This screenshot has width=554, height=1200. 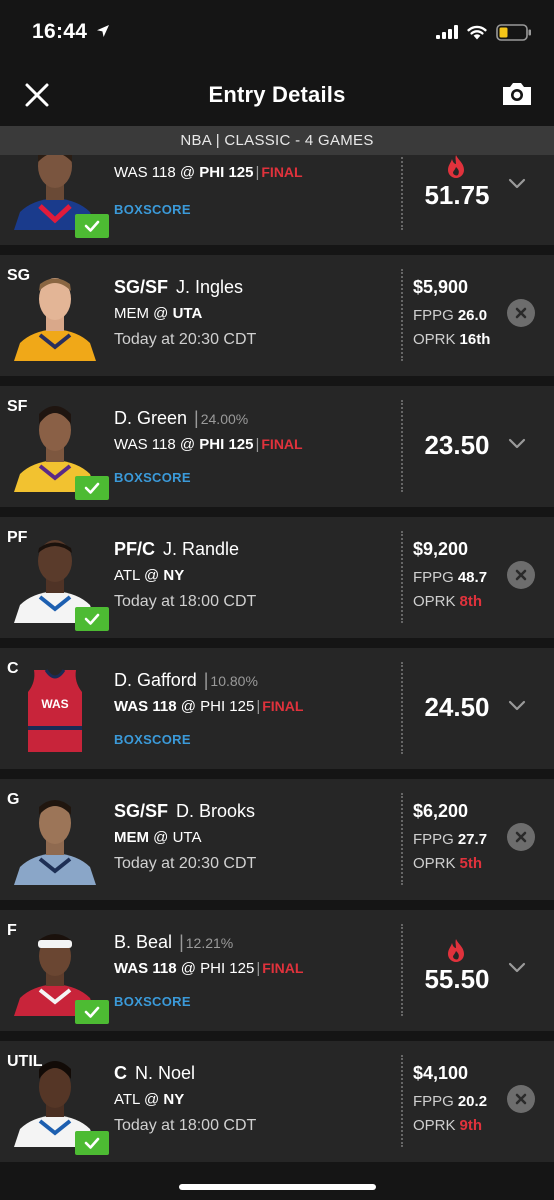 I want to click on jersey-text: WAS, so click(x=54, y=704).